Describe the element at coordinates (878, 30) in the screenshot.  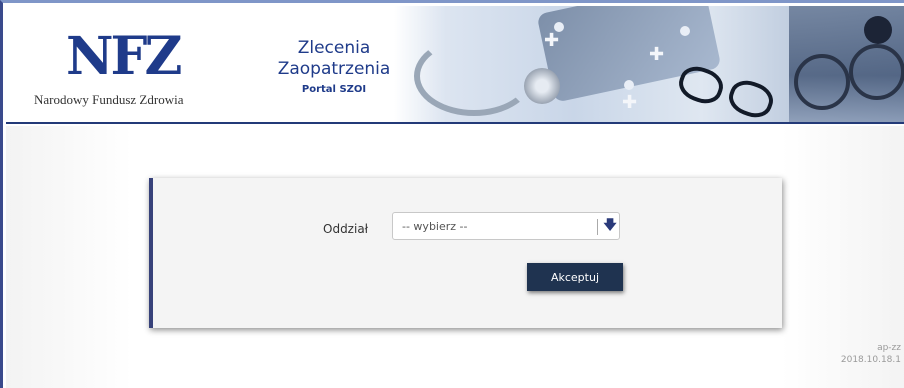
I see `rider-helmet-graphic` at that location.